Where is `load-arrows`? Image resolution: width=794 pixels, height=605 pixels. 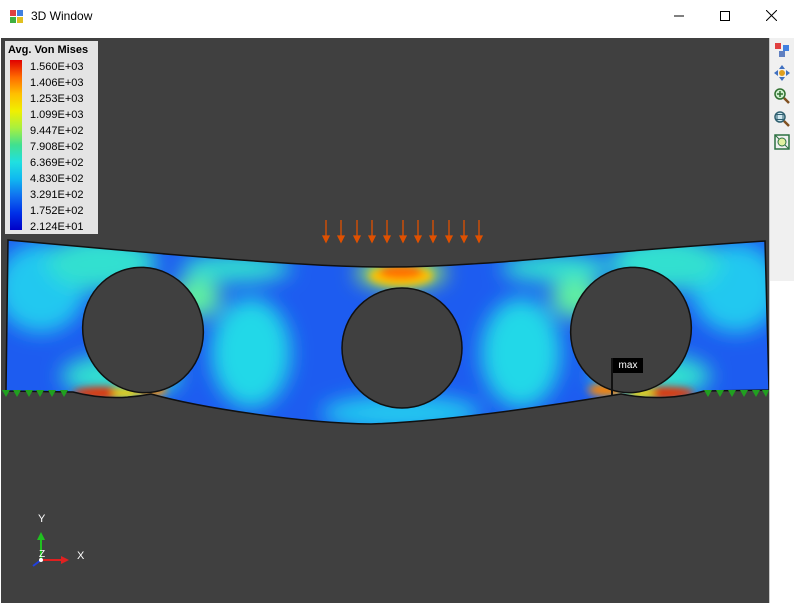
load-arrows is located at coordinates (402, 232).